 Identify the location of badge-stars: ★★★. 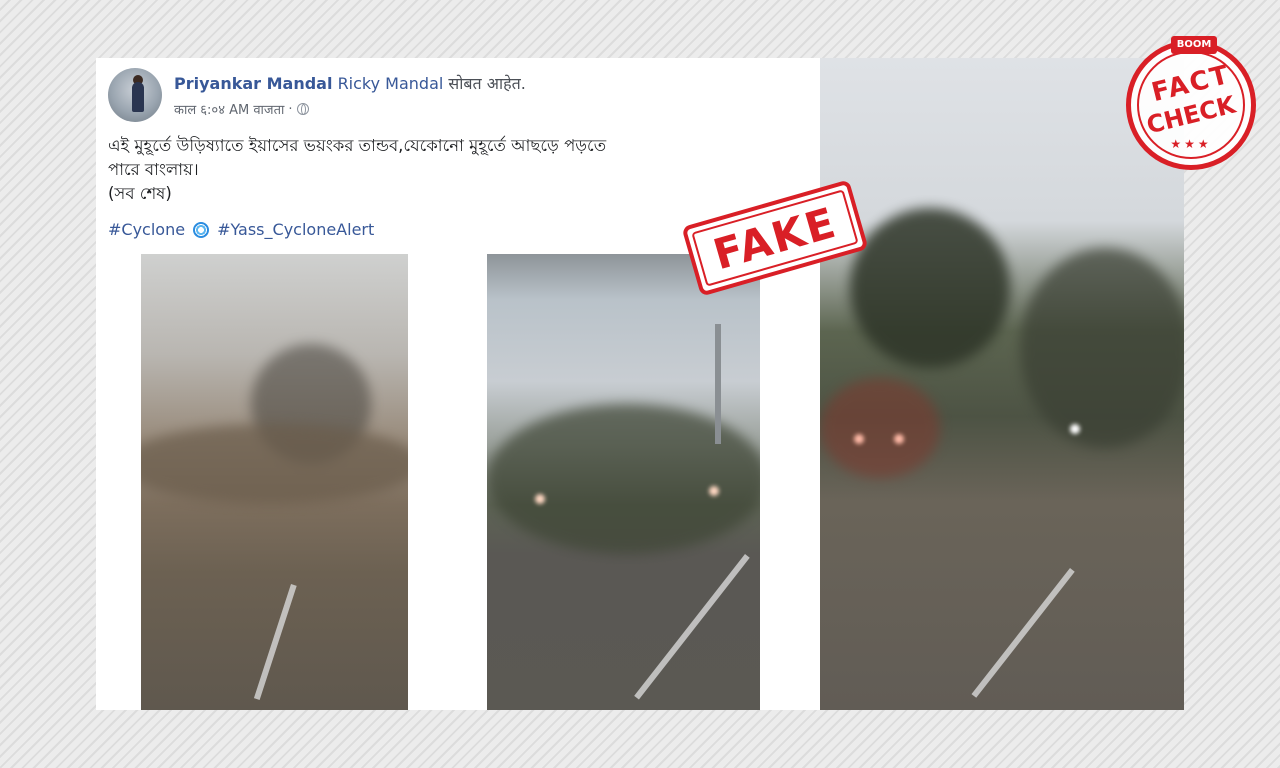
(1191, 144).